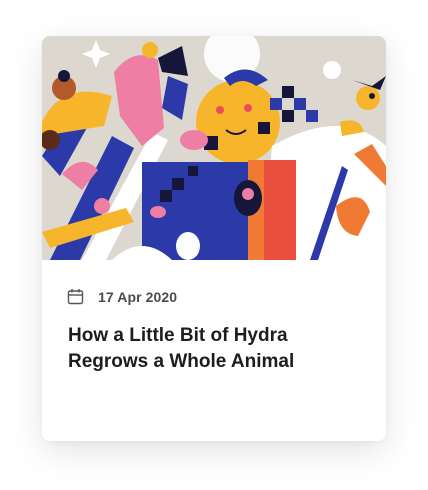 The width and height of the screenshot is (428, 490). I want to click on article-meta: 17 Apr 2020, so click(122, 296).